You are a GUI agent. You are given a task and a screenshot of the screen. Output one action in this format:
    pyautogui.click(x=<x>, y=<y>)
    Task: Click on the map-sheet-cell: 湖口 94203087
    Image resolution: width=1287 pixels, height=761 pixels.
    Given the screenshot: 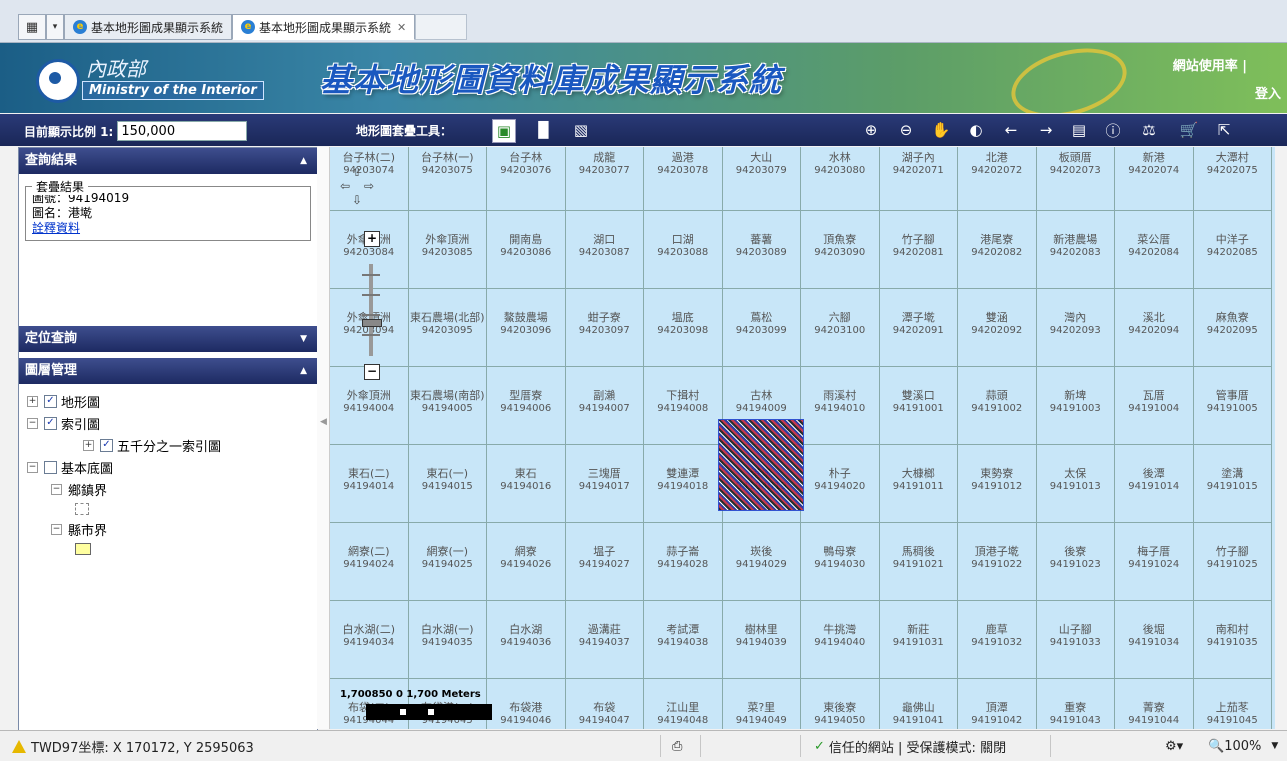 What is the action you would take?
    pyautogui.click(x=604, y=250)
    